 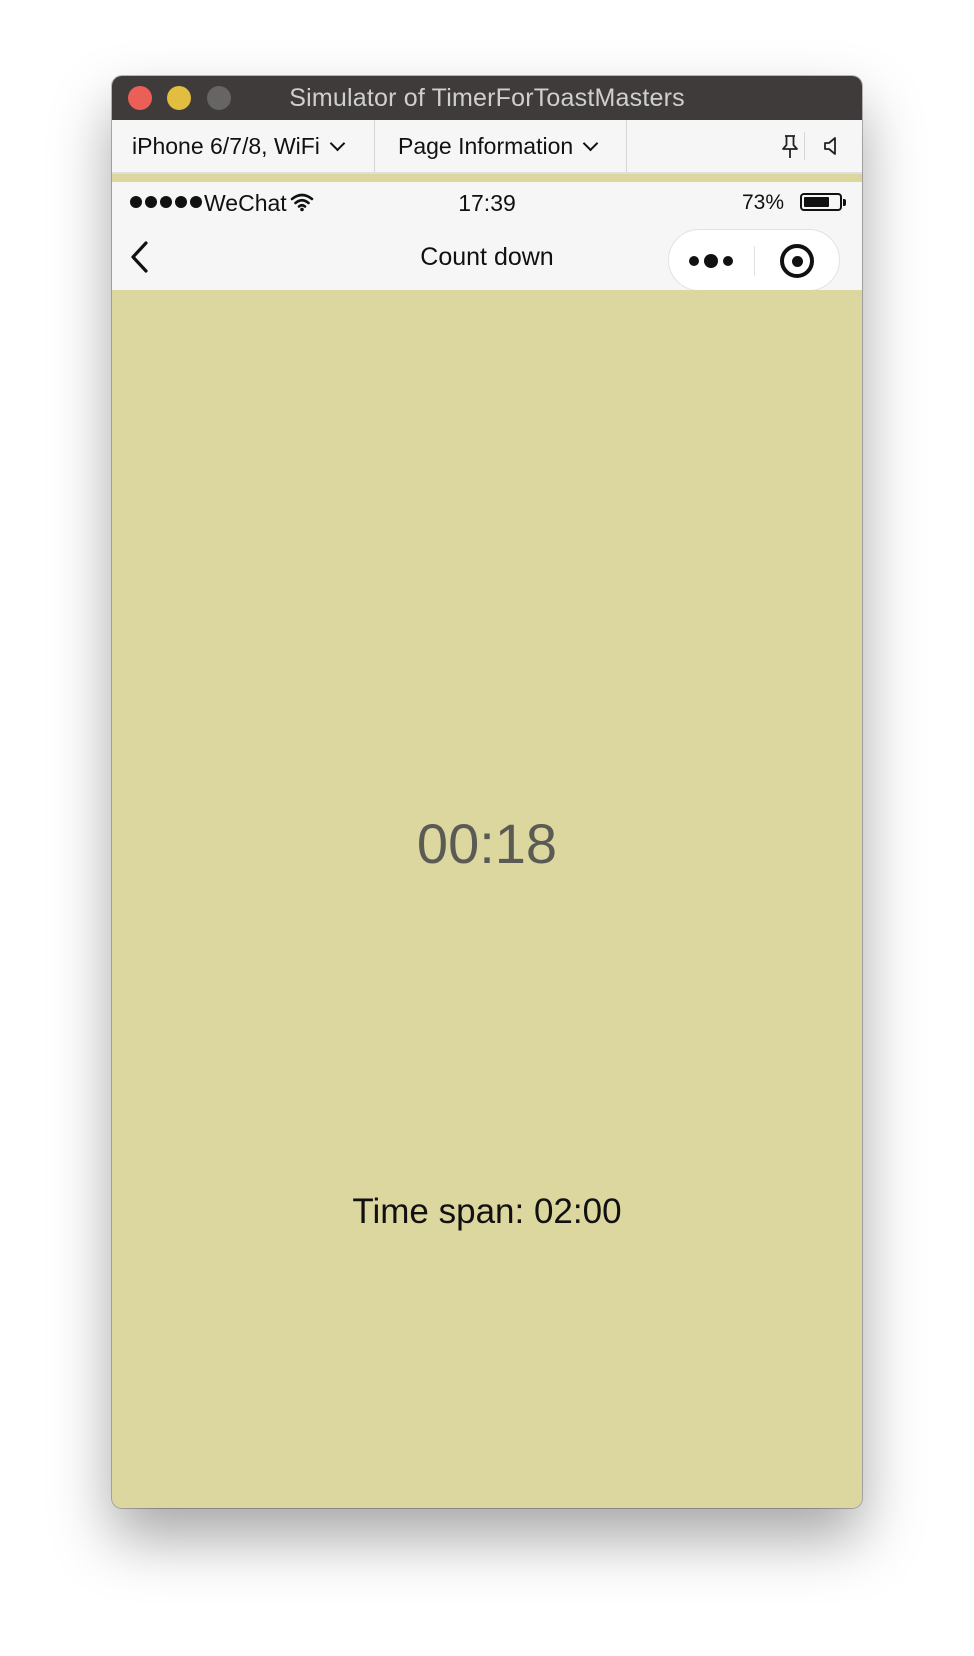 What do you see at coordinates (790, 146) in the screenshot?
I see `pin-icon` at bounding box center [790, 146].